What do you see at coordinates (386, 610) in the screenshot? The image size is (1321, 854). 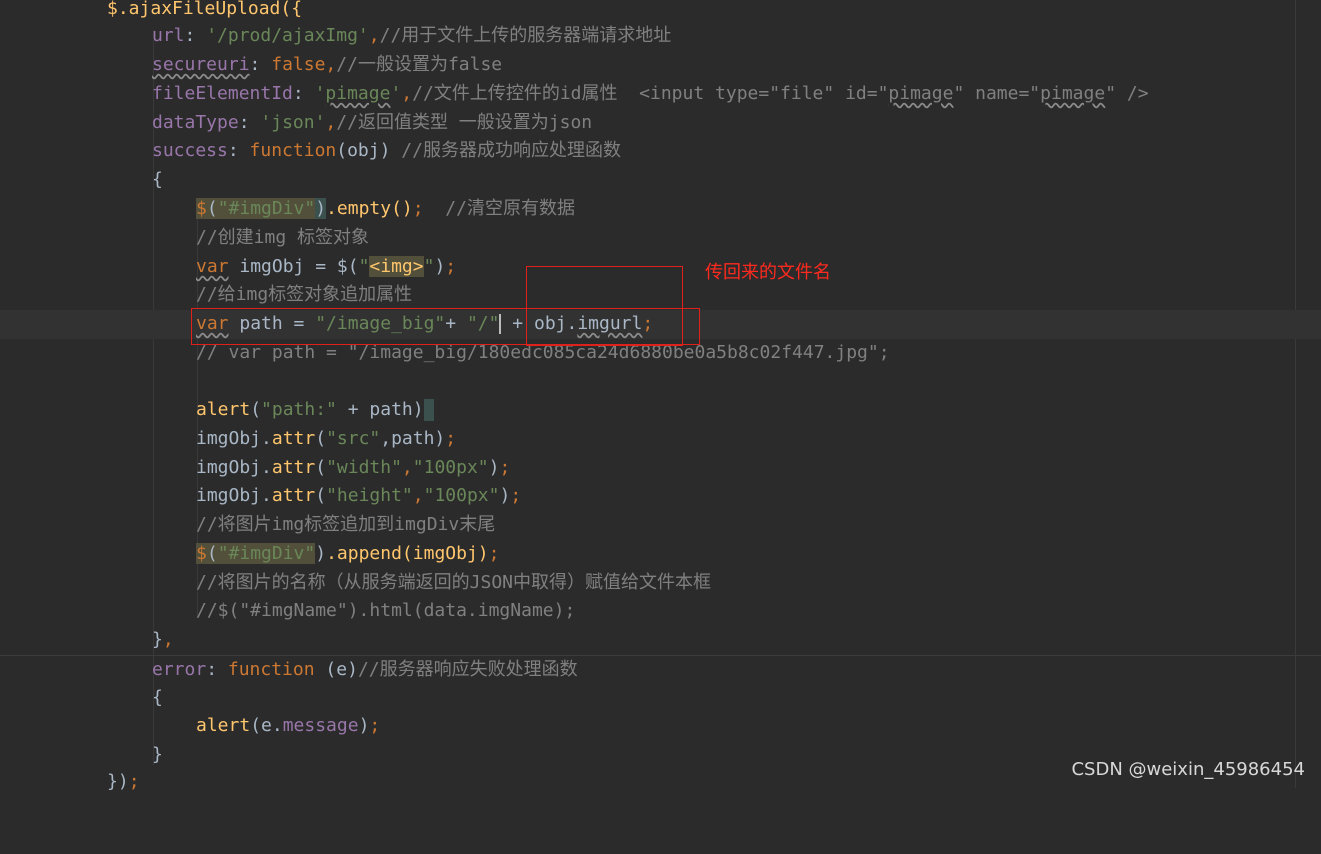 I see `code-comment: //$("#imgName").html(data.imgName);` at bounding box center [386, 610].